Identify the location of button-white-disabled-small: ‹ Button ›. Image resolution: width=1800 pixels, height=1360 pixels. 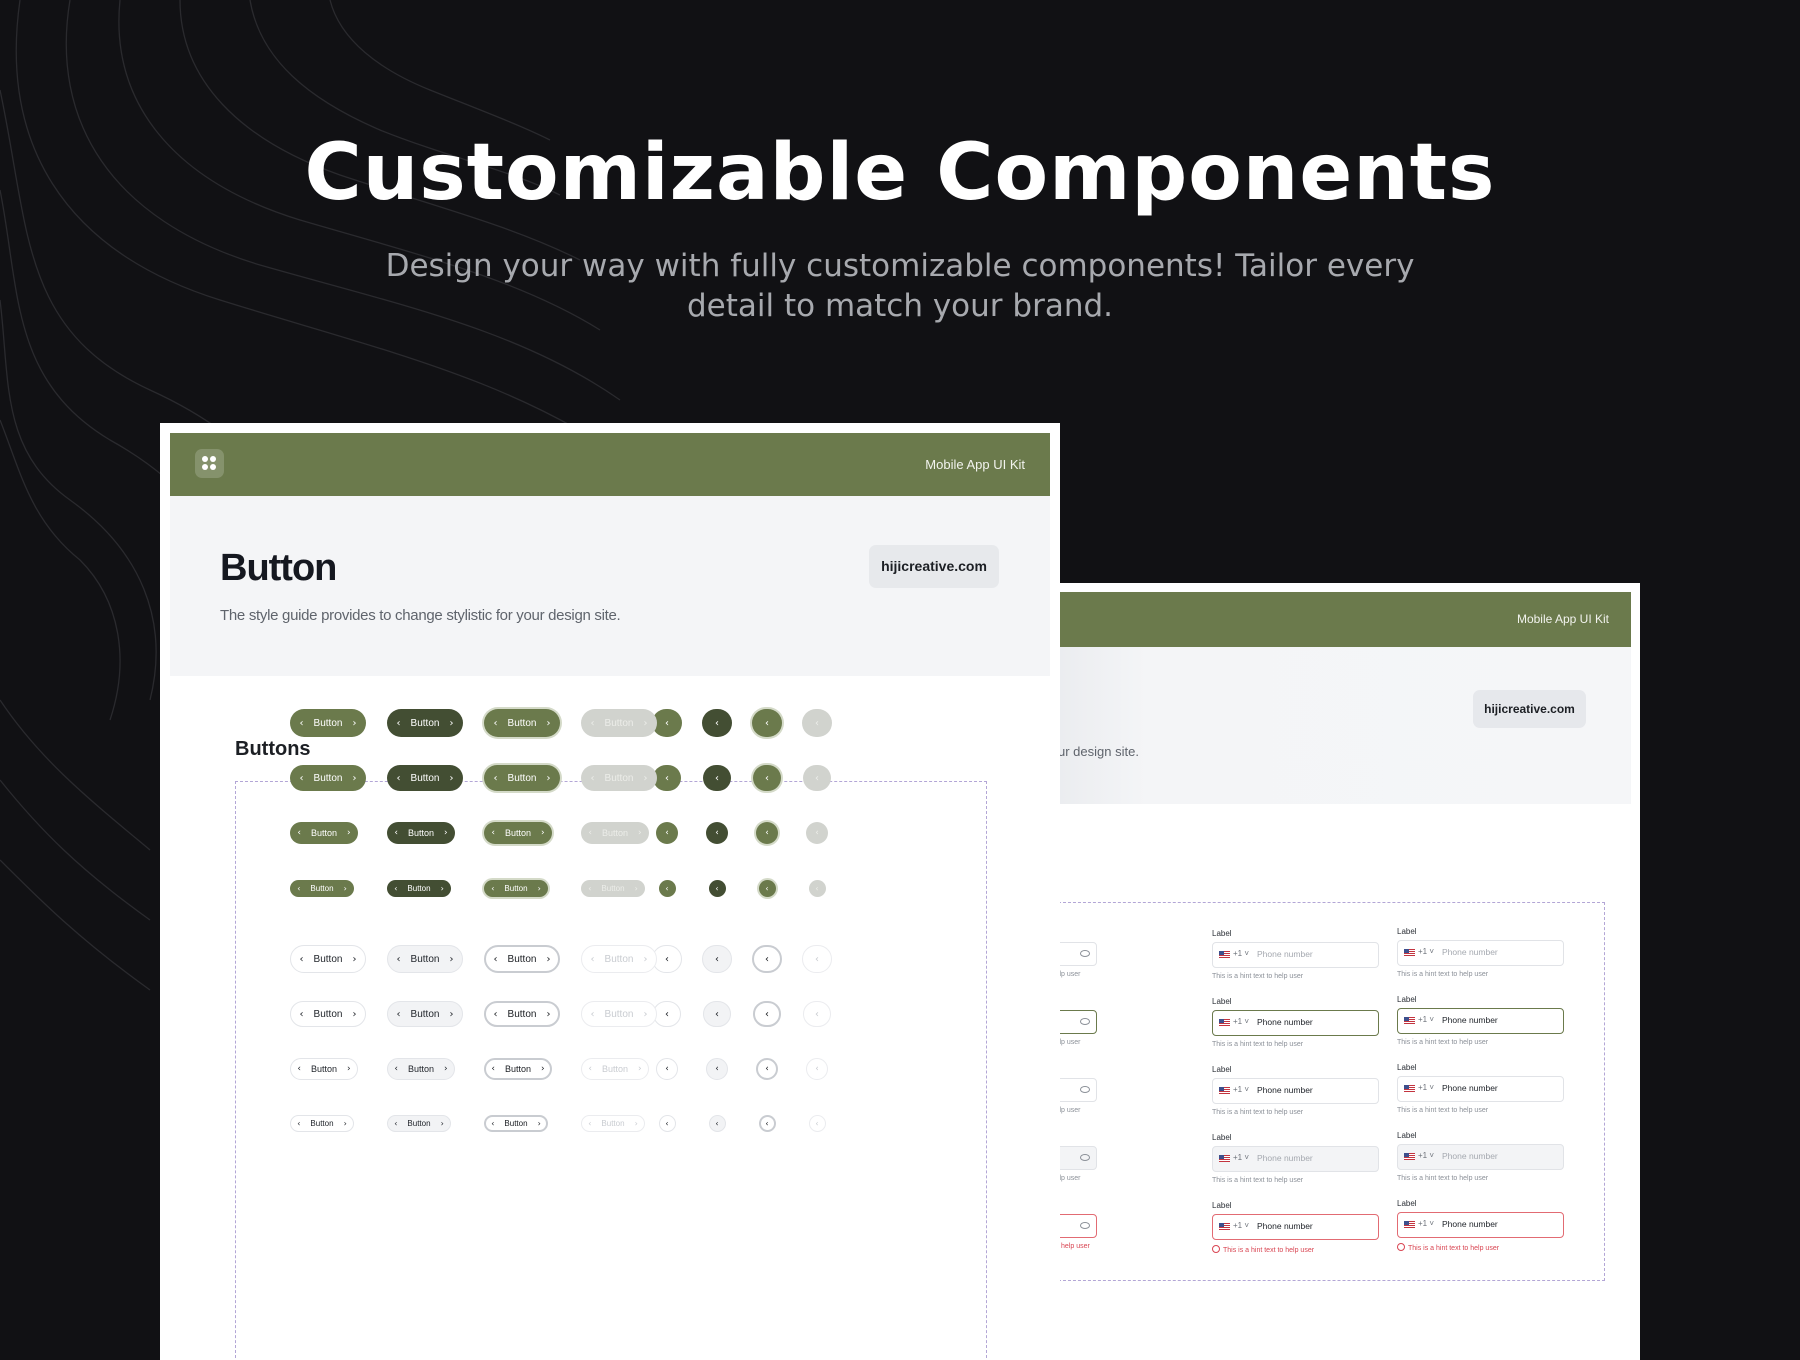
(615, 1069).